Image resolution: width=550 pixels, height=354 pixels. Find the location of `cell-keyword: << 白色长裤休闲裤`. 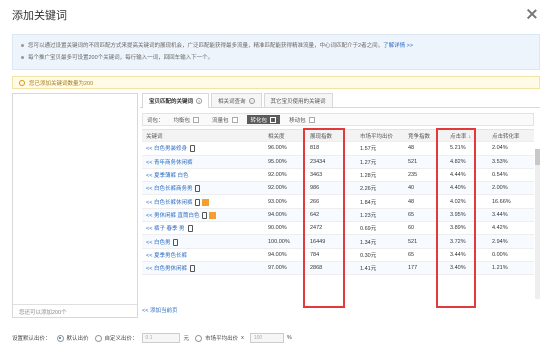

cell-keyword: << 白色长裤休闲裤 is located at coordinates (203, 202).